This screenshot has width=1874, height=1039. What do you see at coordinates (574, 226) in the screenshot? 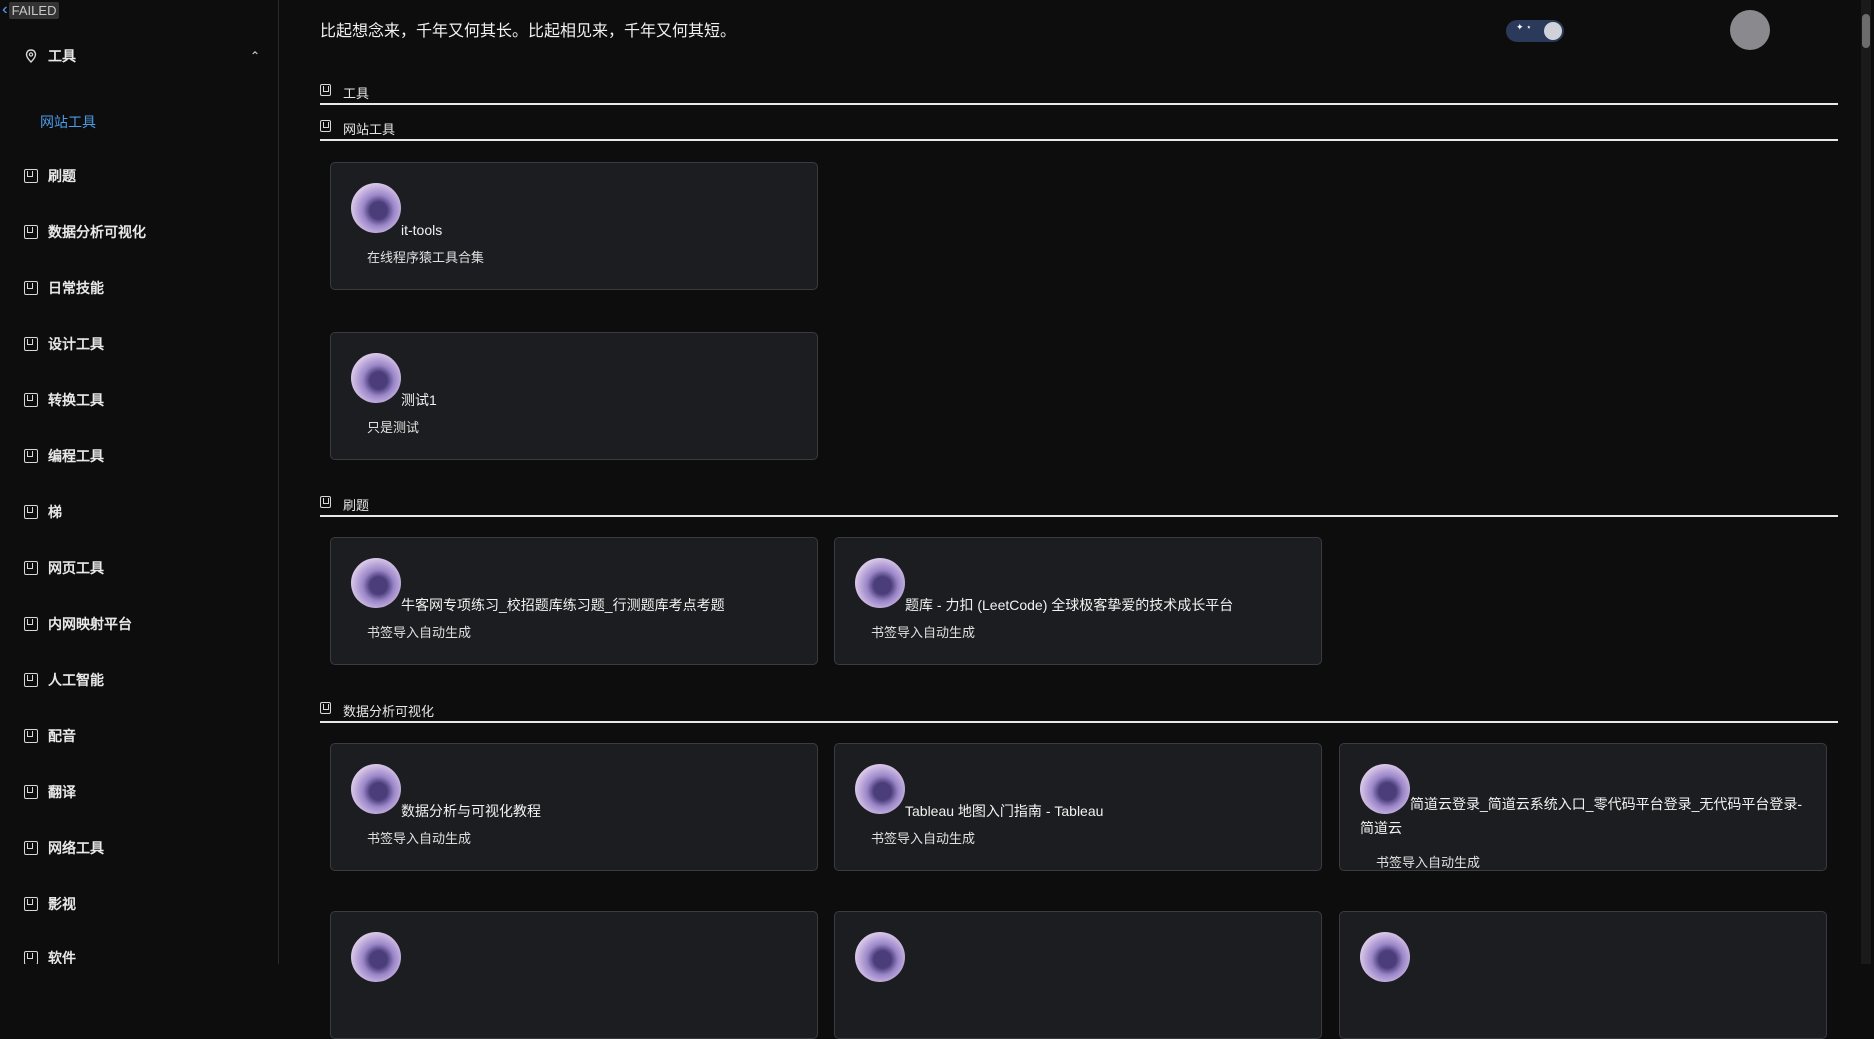
I see `bookmark-card: it-tools 在线程序猿工具合集` at bounding box center [574, 226].